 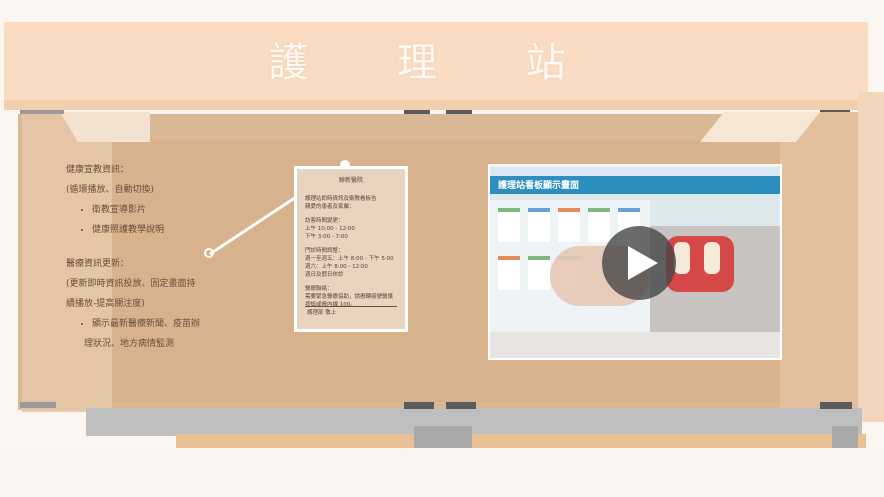 I want to click on clinic-sun: 週日及假日休診, so click(x=324, y=275).